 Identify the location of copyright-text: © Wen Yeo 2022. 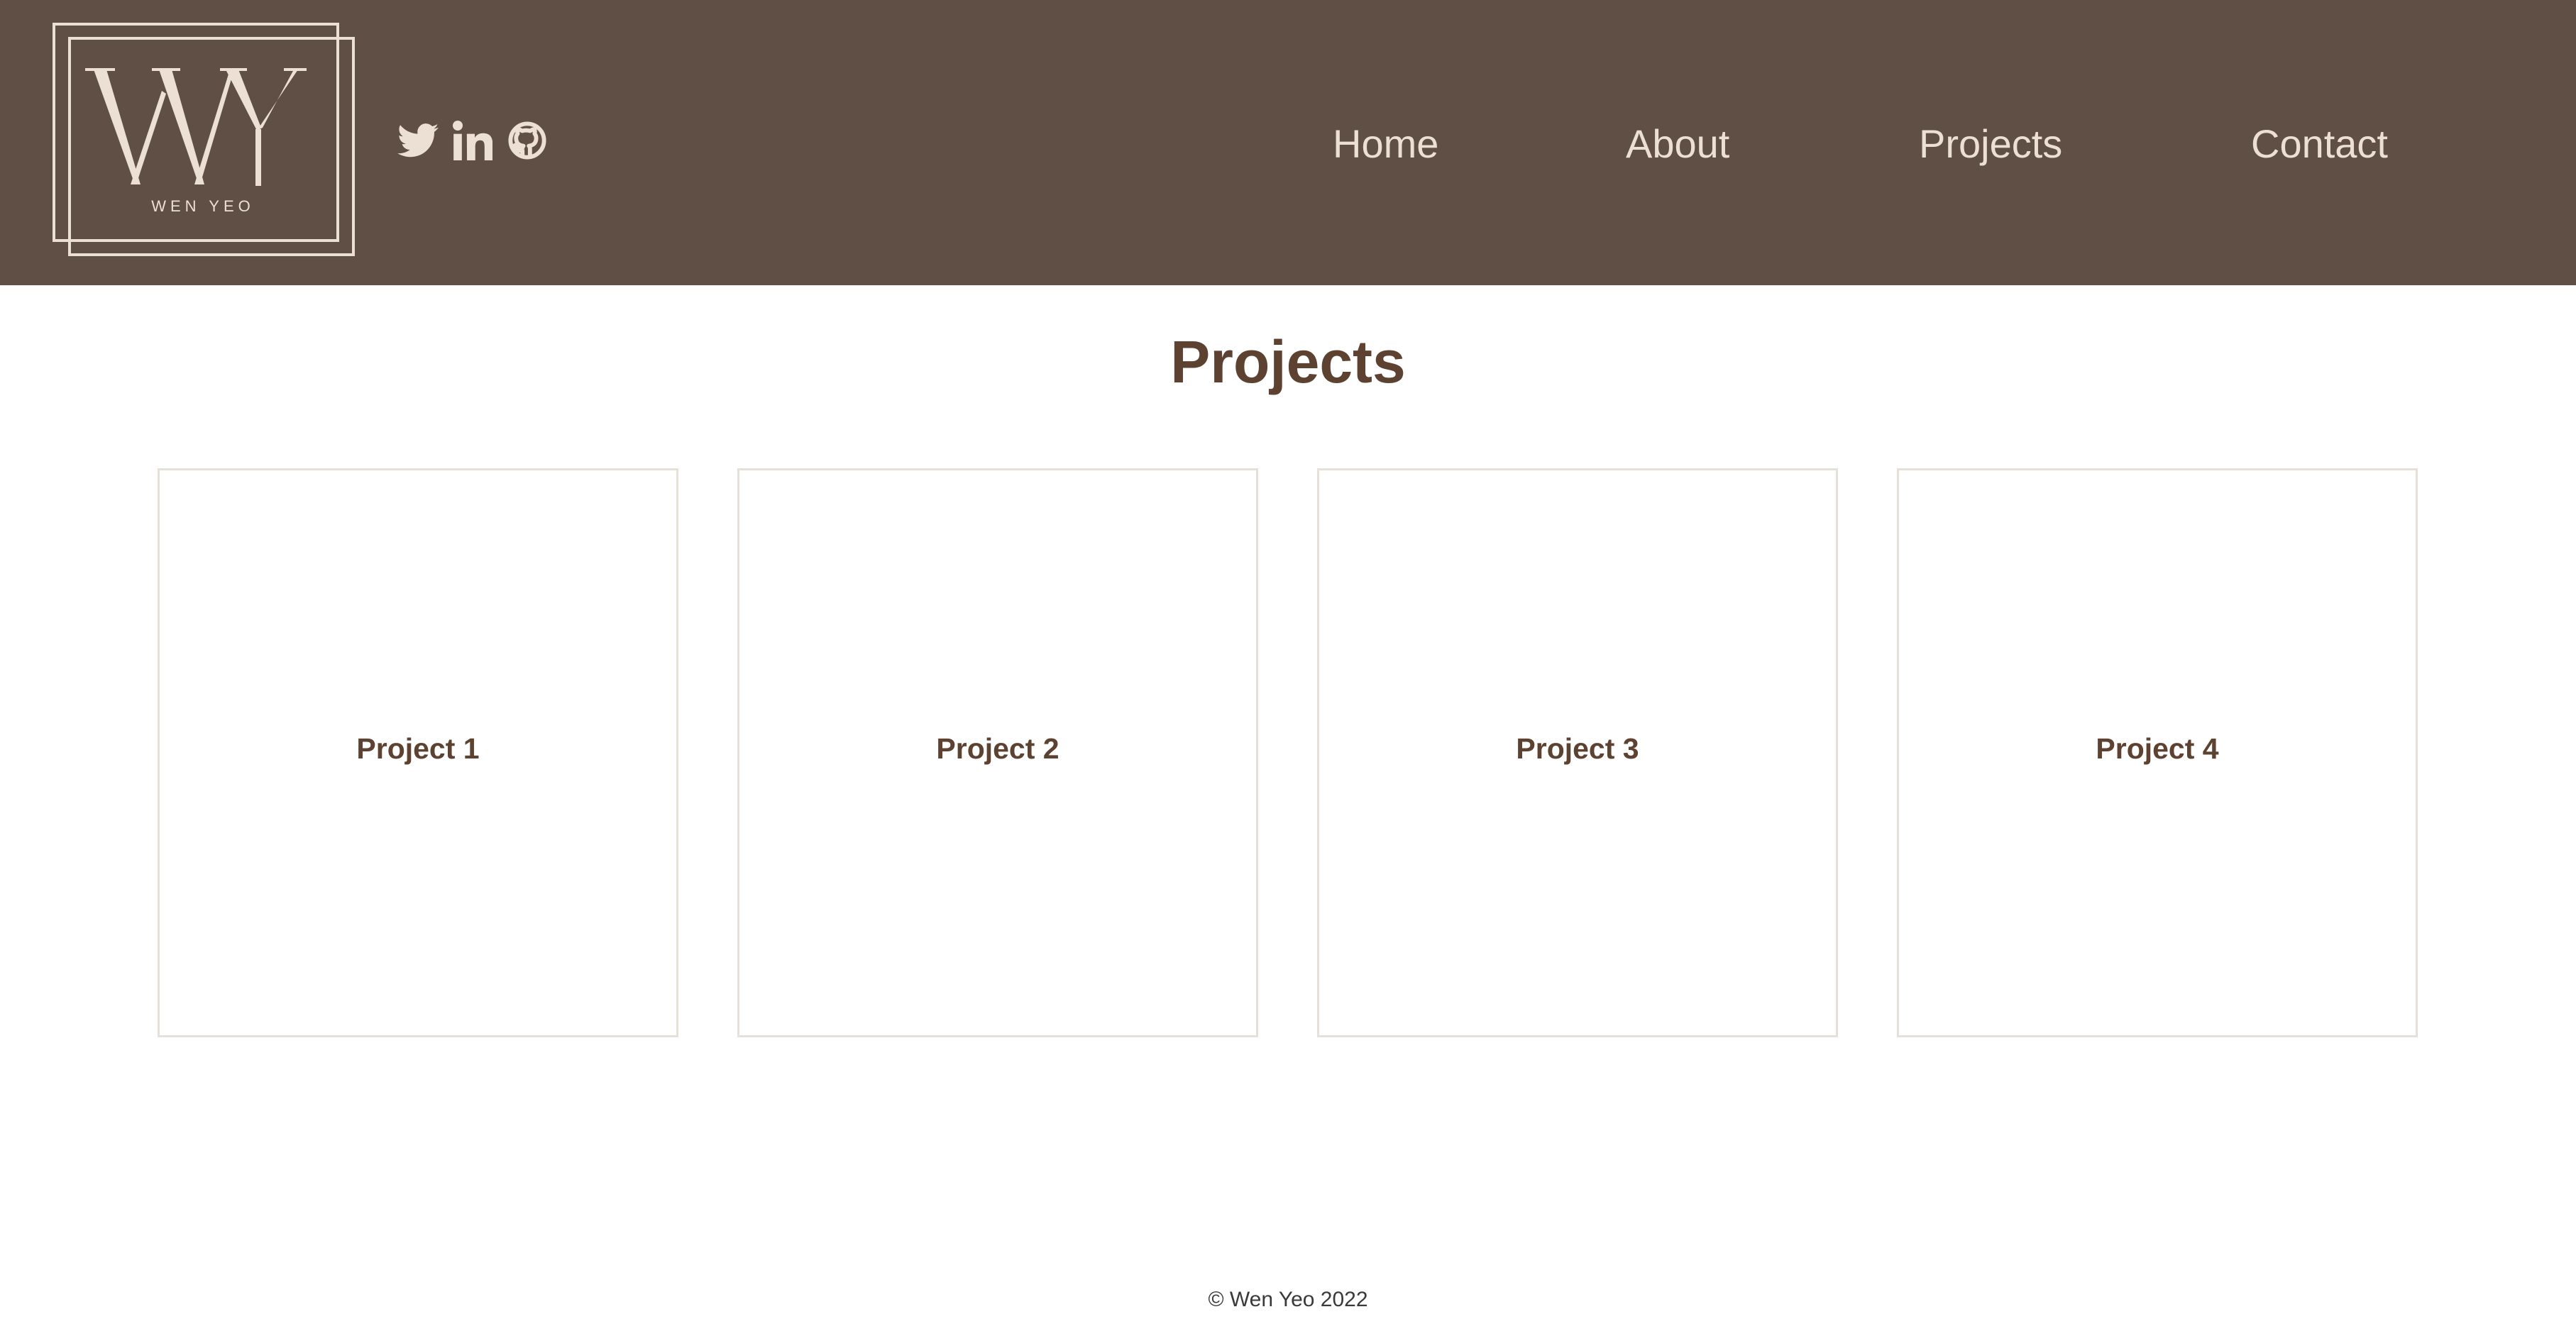
(1288, 1299).